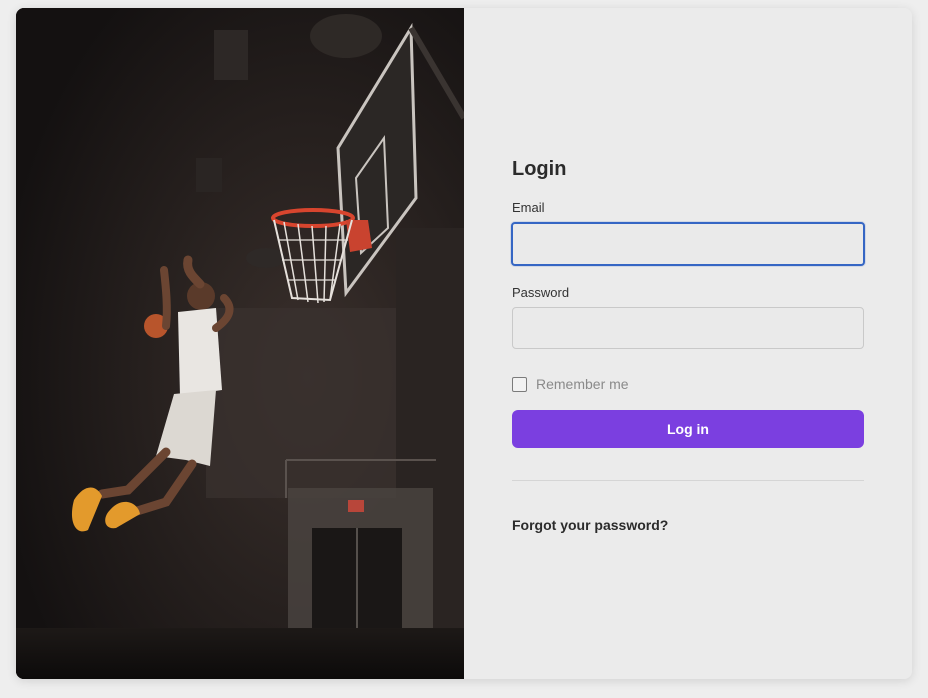 The height and width of the screenshot is (698, 928). I want to click on remember-me-label: Remember me, so click(582, 384).